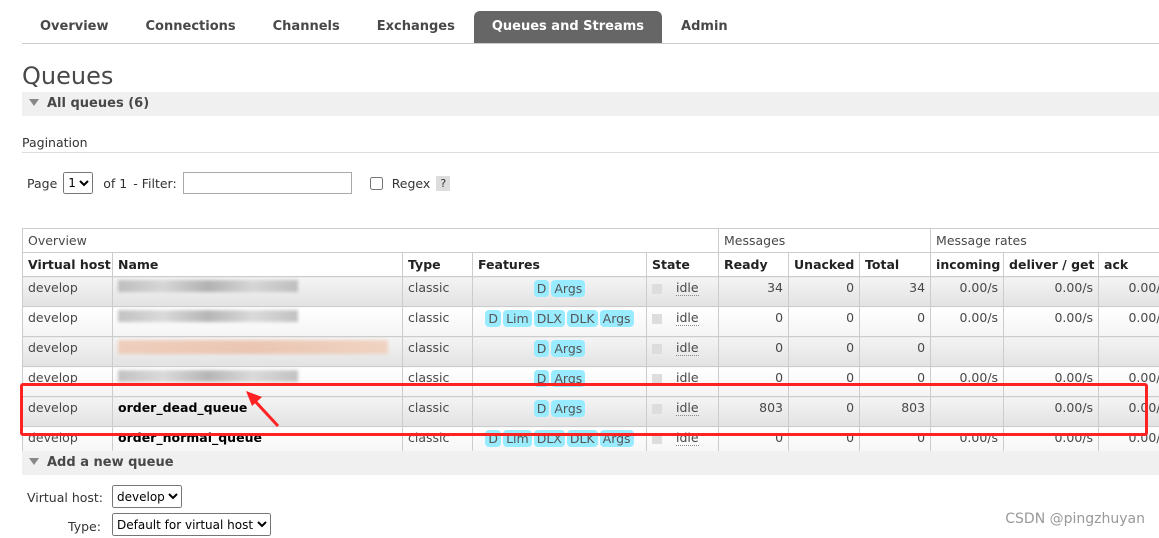  Describe the element at coordinates (191, 524) in the screenshot. I see `type-select: Default for virtual host` at that location.